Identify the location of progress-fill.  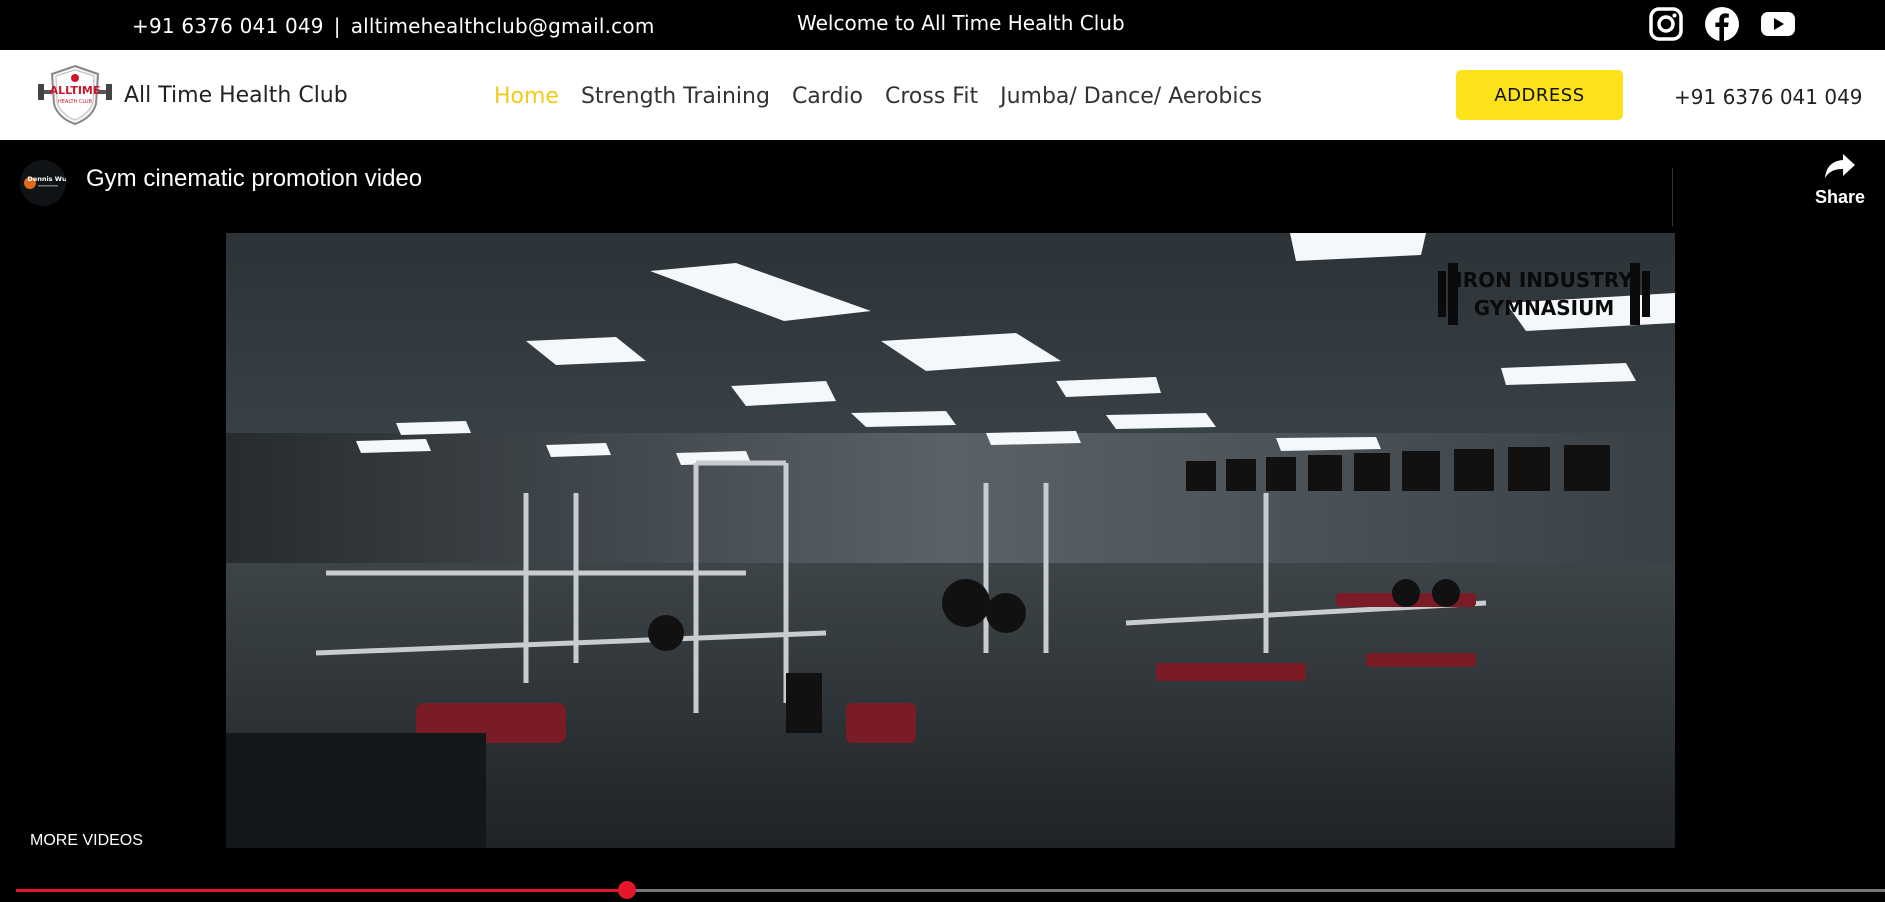
(322, 890).